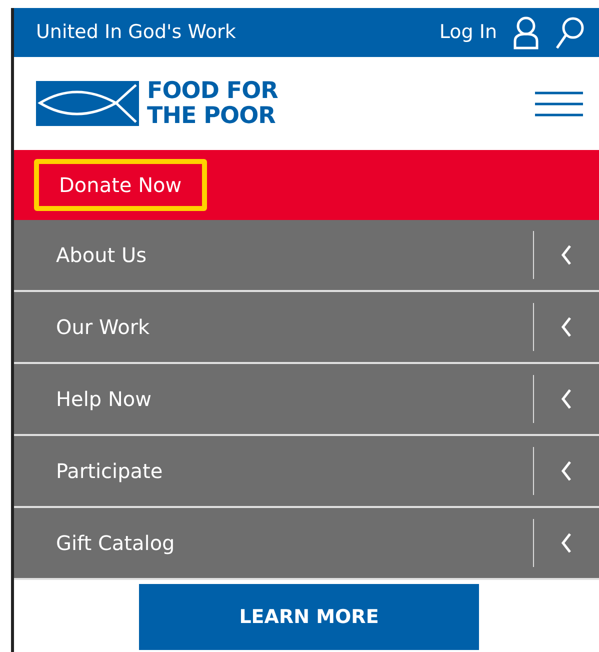  Describe the element at coordinates (559, 103) in the screenshot. I see `menu-icon` at that location.